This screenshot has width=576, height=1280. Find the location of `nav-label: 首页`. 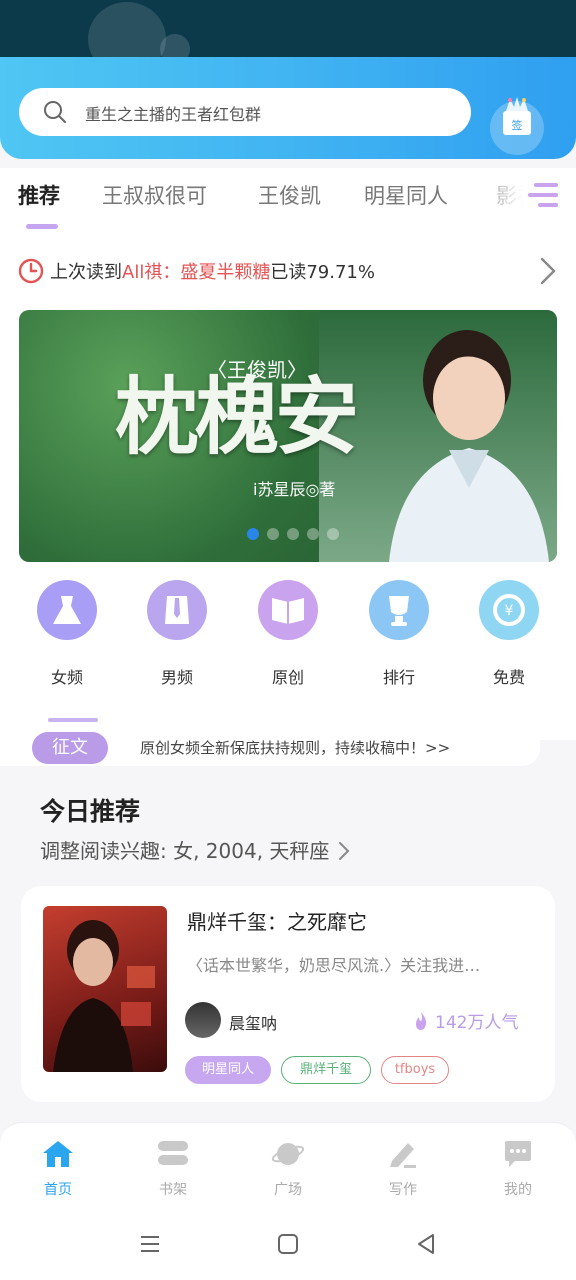

nav-label: 首页 is located at coordinates (58, 1190).